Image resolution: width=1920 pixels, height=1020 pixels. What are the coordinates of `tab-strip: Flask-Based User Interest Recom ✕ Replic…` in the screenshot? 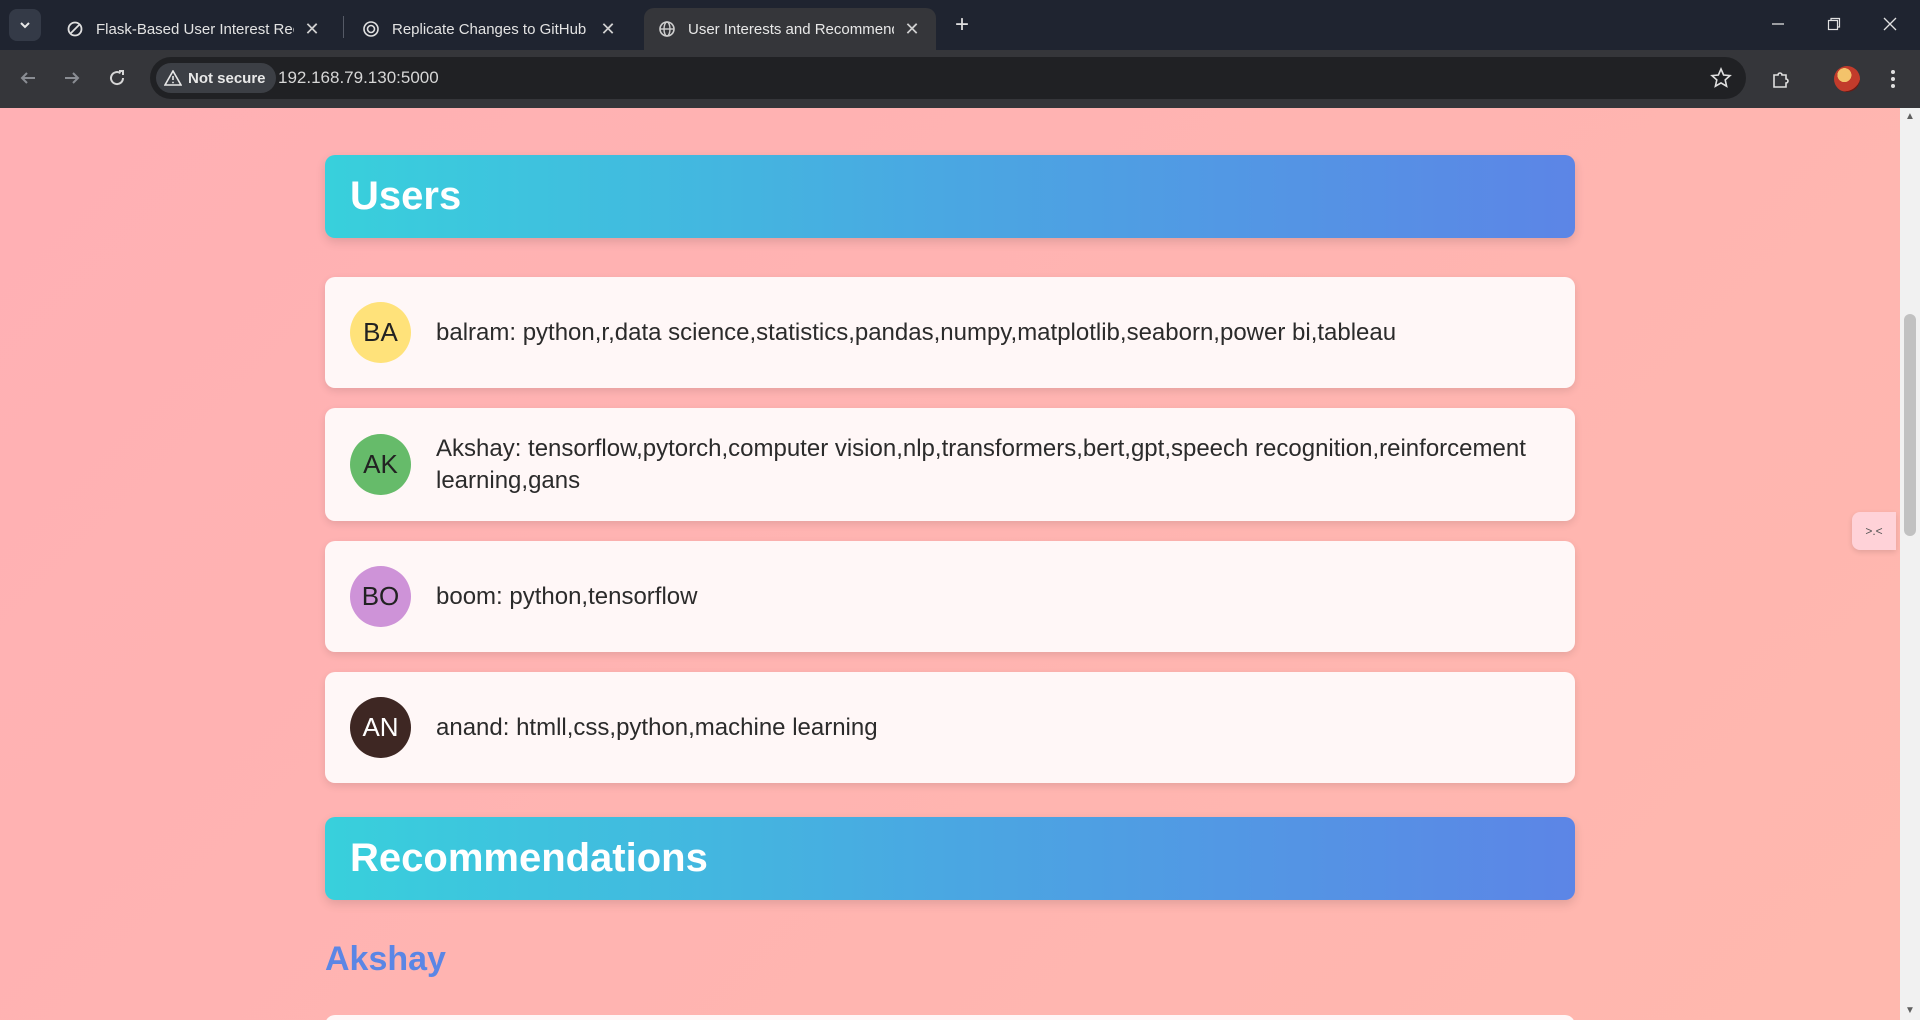 It's located at (960, 25).